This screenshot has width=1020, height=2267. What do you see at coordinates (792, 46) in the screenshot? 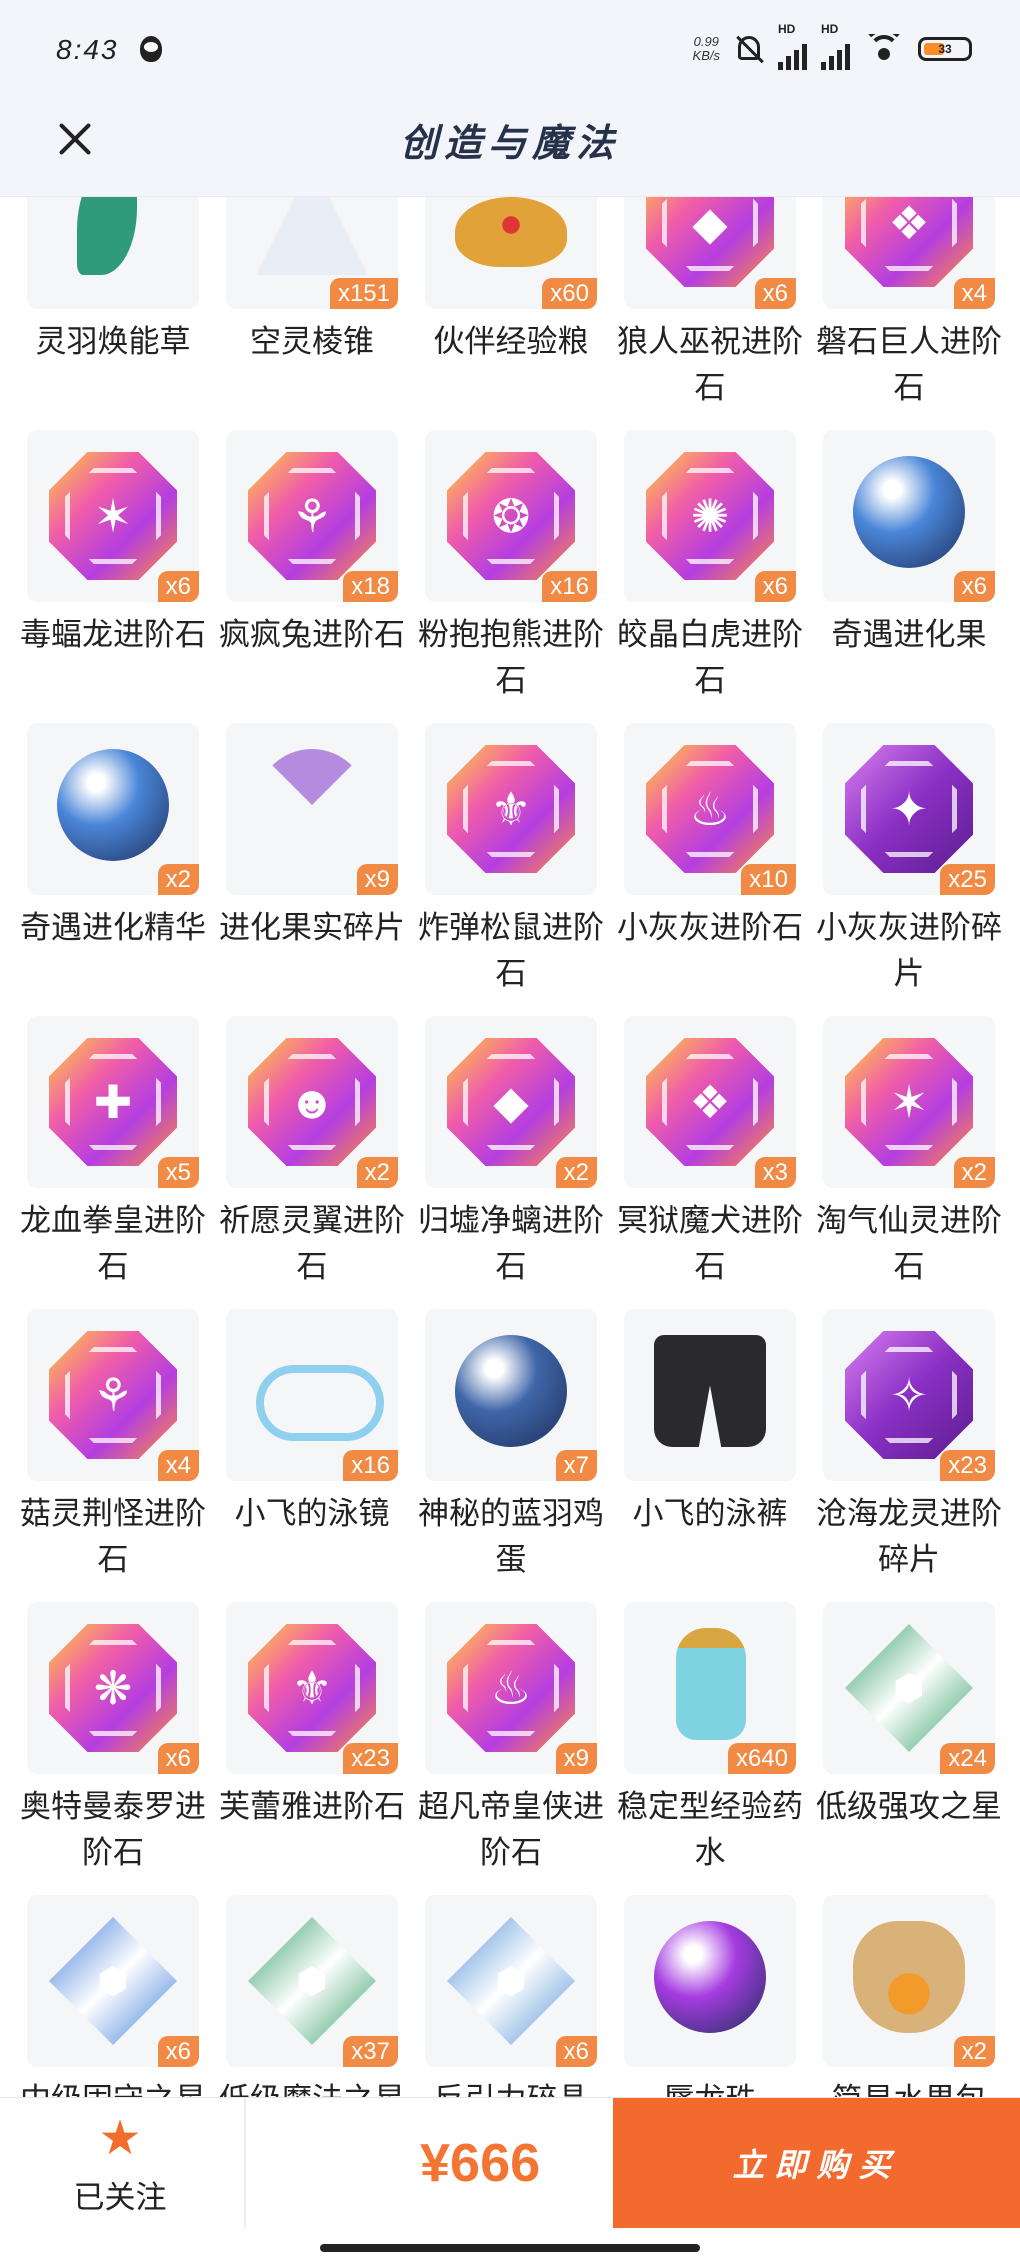
I see `signal-icon: HD` at bounding box center [792, 46].